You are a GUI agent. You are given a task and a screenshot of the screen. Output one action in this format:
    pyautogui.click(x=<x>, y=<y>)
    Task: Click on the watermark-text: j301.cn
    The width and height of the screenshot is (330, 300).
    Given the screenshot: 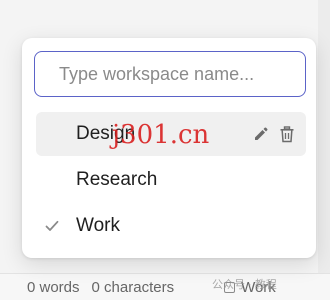 What is the action you would take?
    pyautogui.click(x=161, y=135)
    